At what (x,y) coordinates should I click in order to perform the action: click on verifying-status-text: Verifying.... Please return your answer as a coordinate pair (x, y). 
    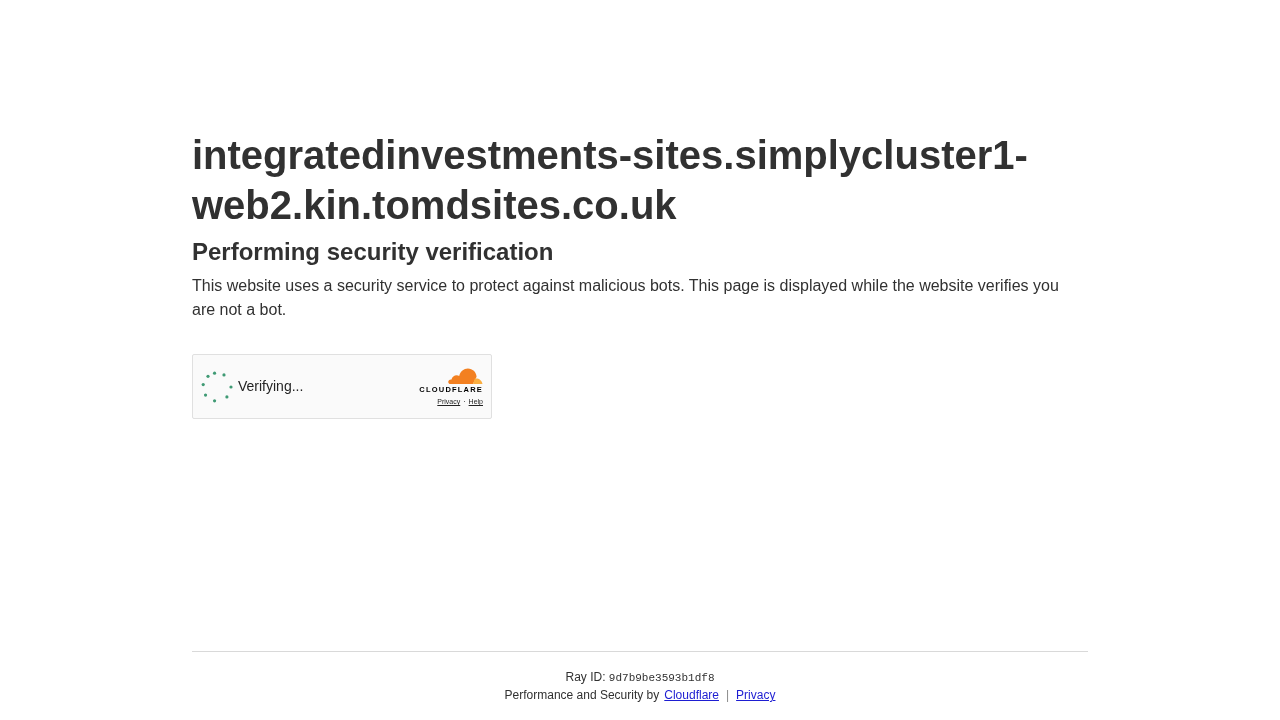
    Looking at the image, I should click on (271, 386).